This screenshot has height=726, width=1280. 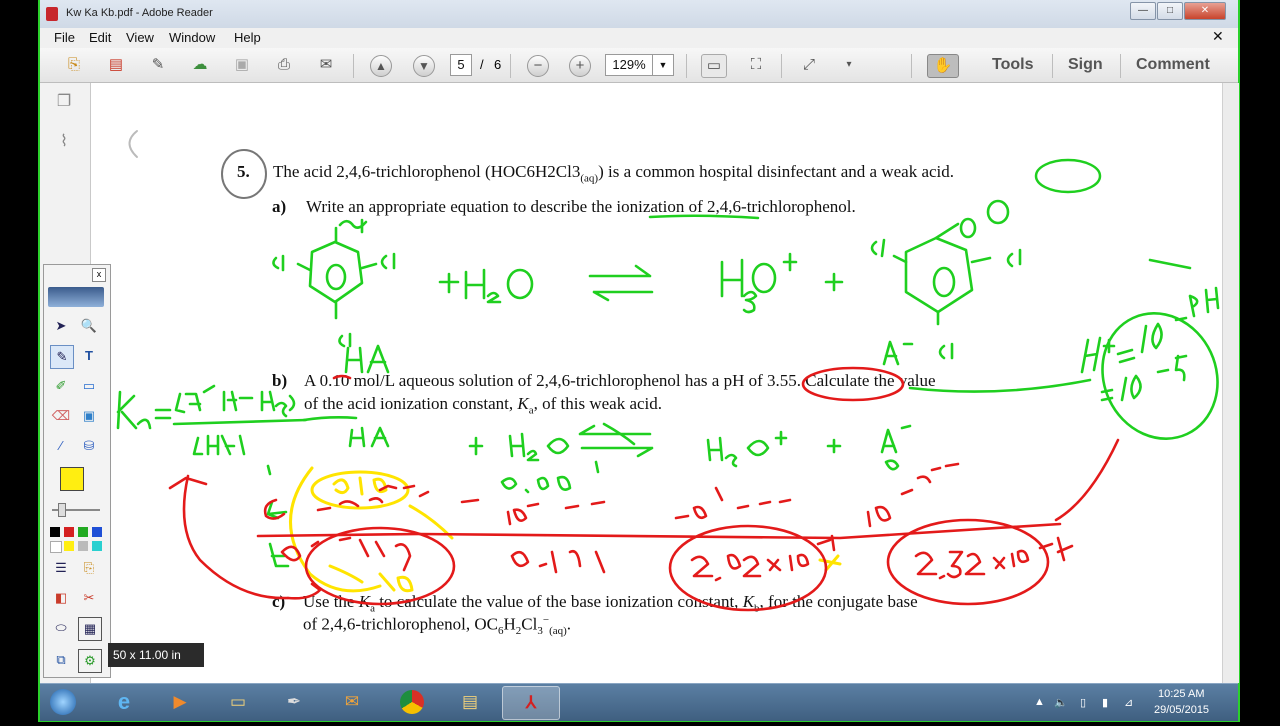 What do you see at coordinates (1170, 11) in the screenshot?
I see `maximize-button: □` at bounding box center [1170, 11].